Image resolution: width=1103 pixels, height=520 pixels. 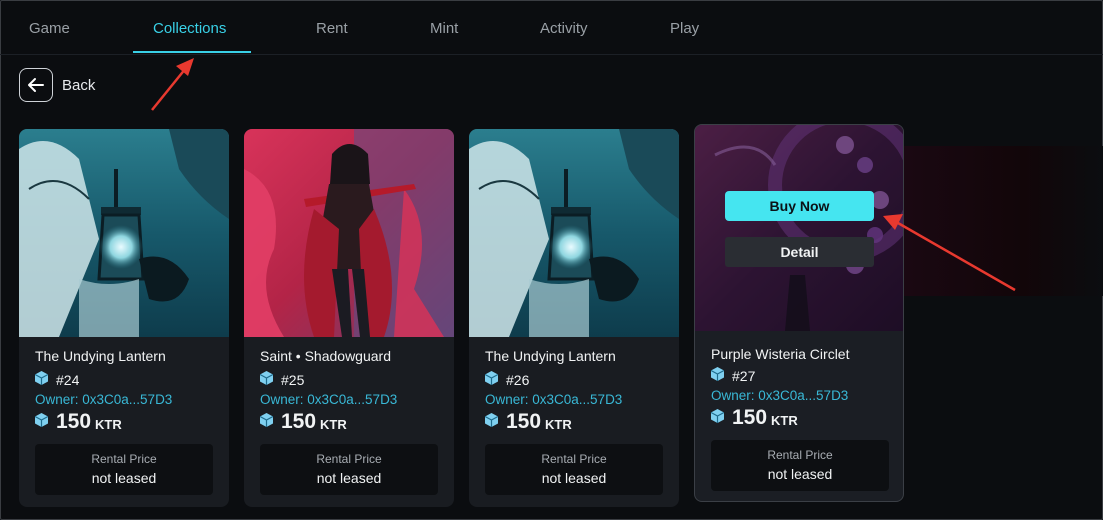 I want to click on token-id-row: #25, so click(x=282, y=379).